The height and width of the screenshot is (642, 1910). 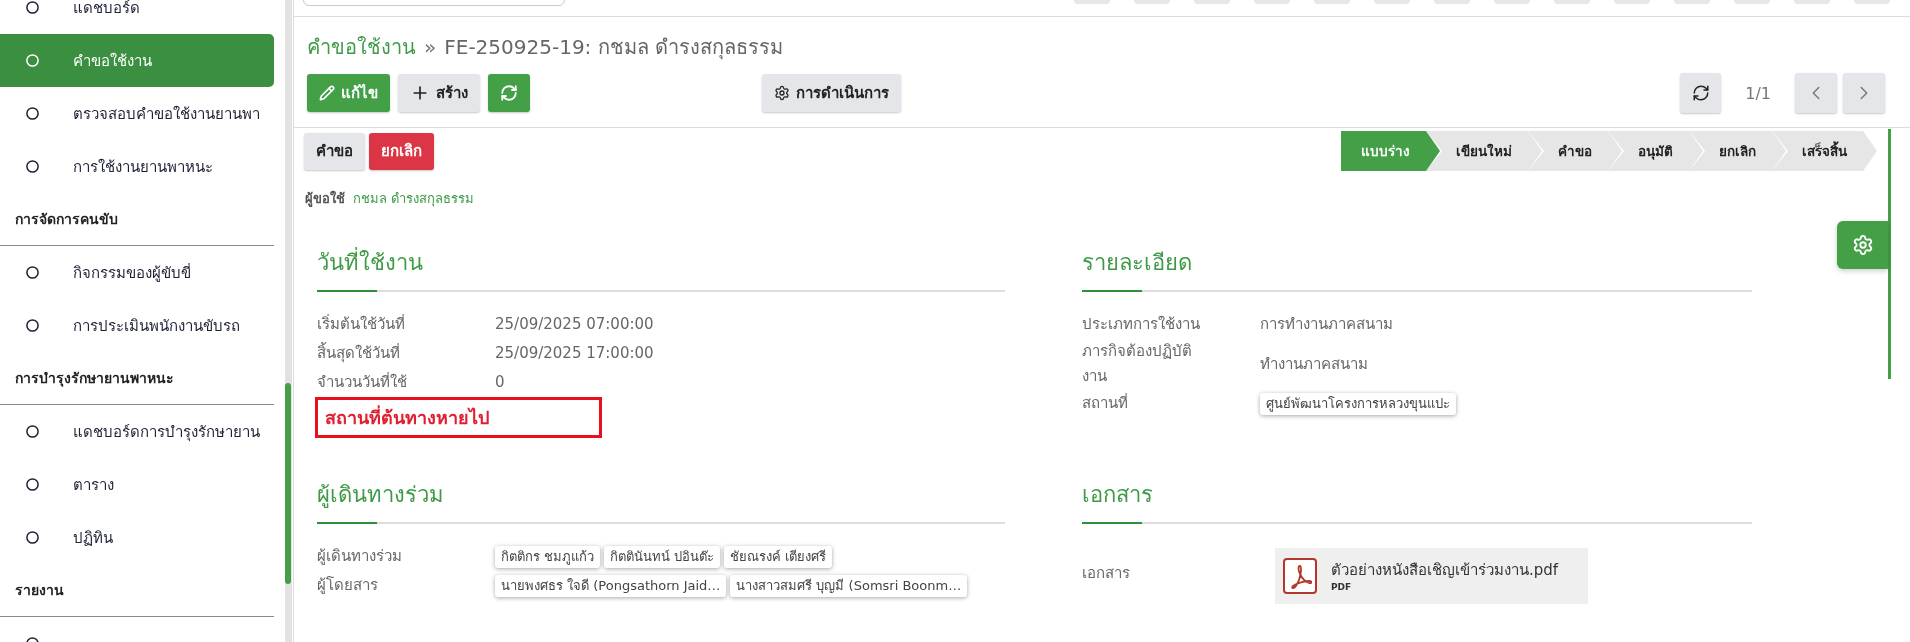 What do you see at coordinates (137, 431) in the screenshot?
I see `sidebar-item: แดชบอร์ดการบำรุงรักษายาน` at bounding box center [137, 431].